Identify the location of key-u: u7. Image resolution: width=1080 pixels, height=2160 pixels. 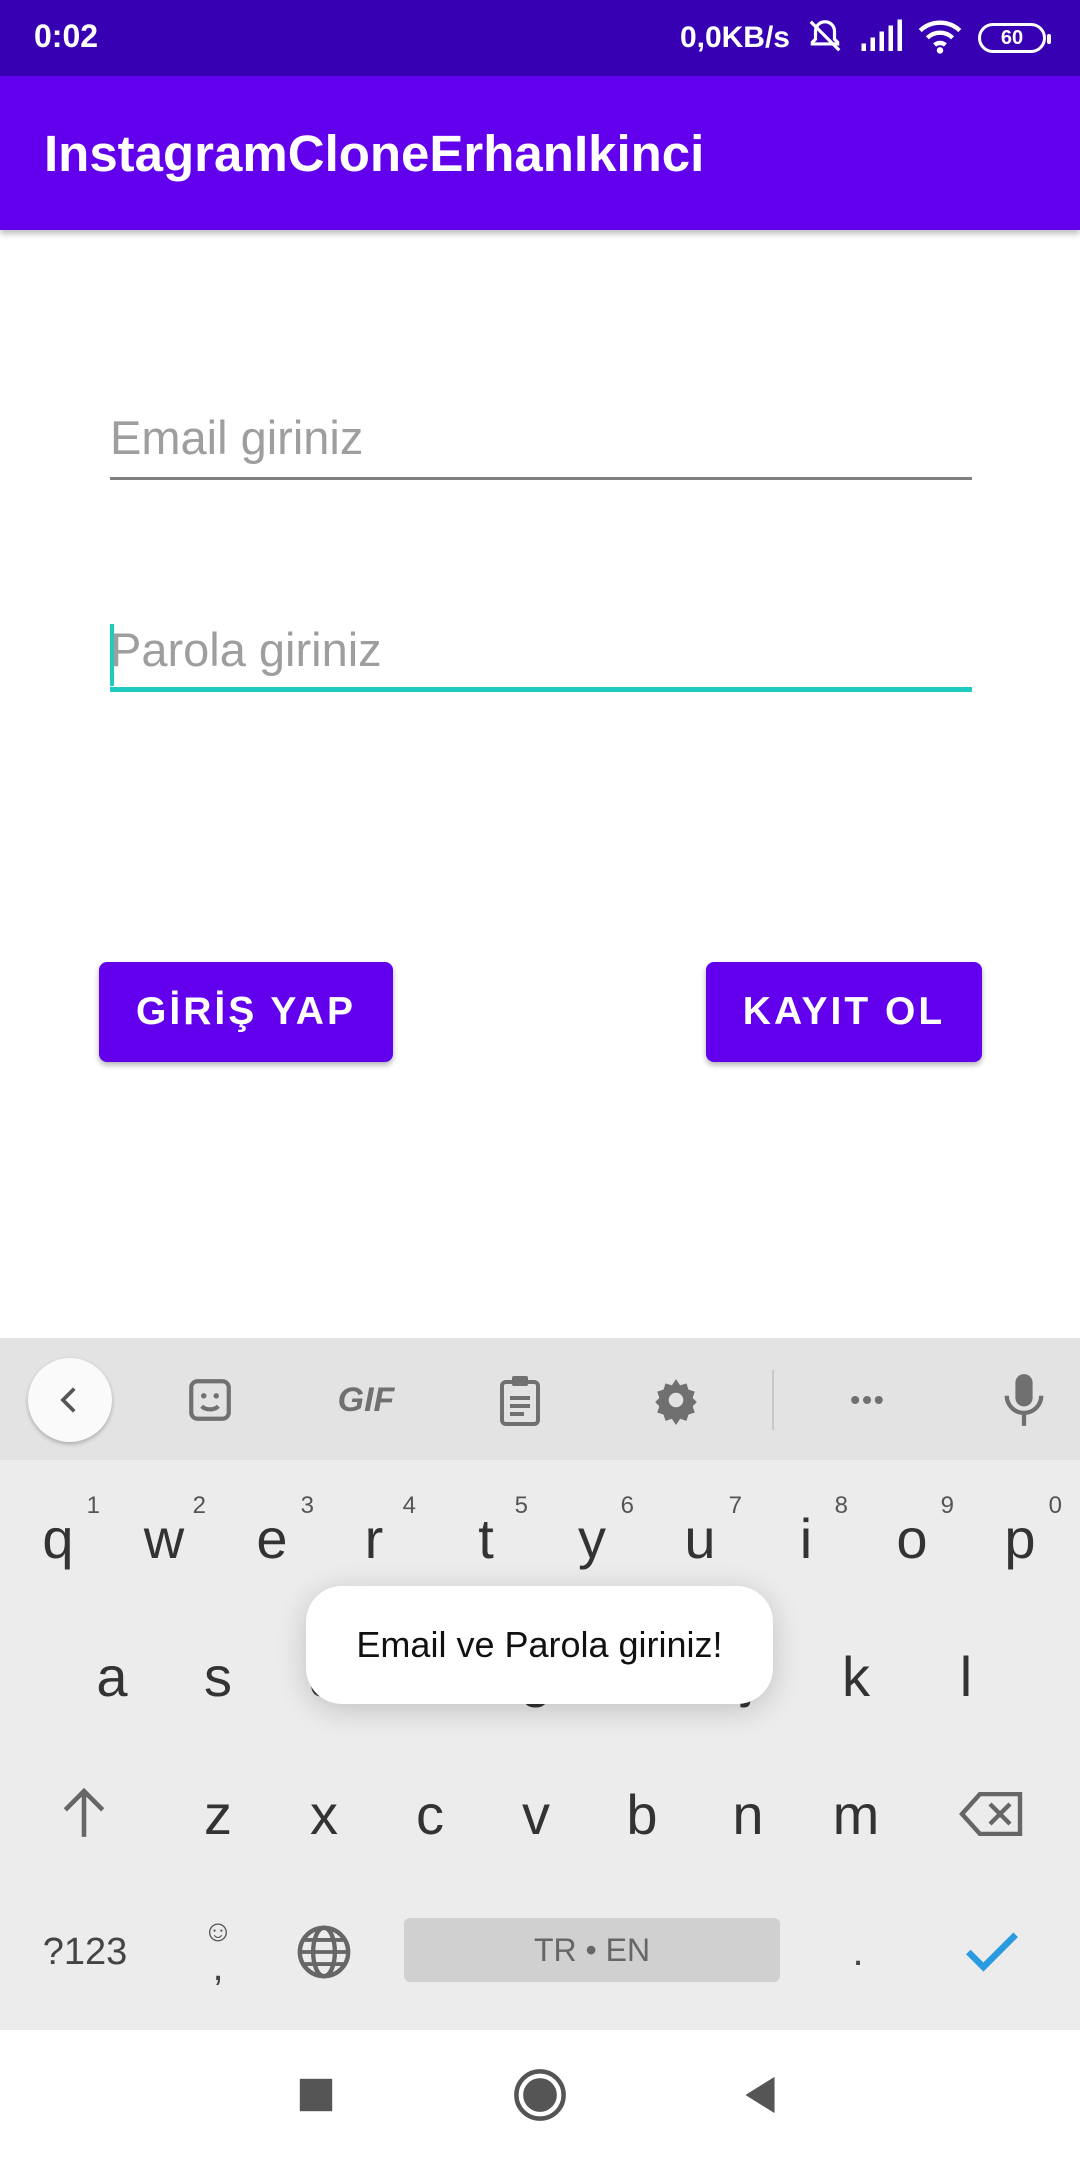
(700, 1538).